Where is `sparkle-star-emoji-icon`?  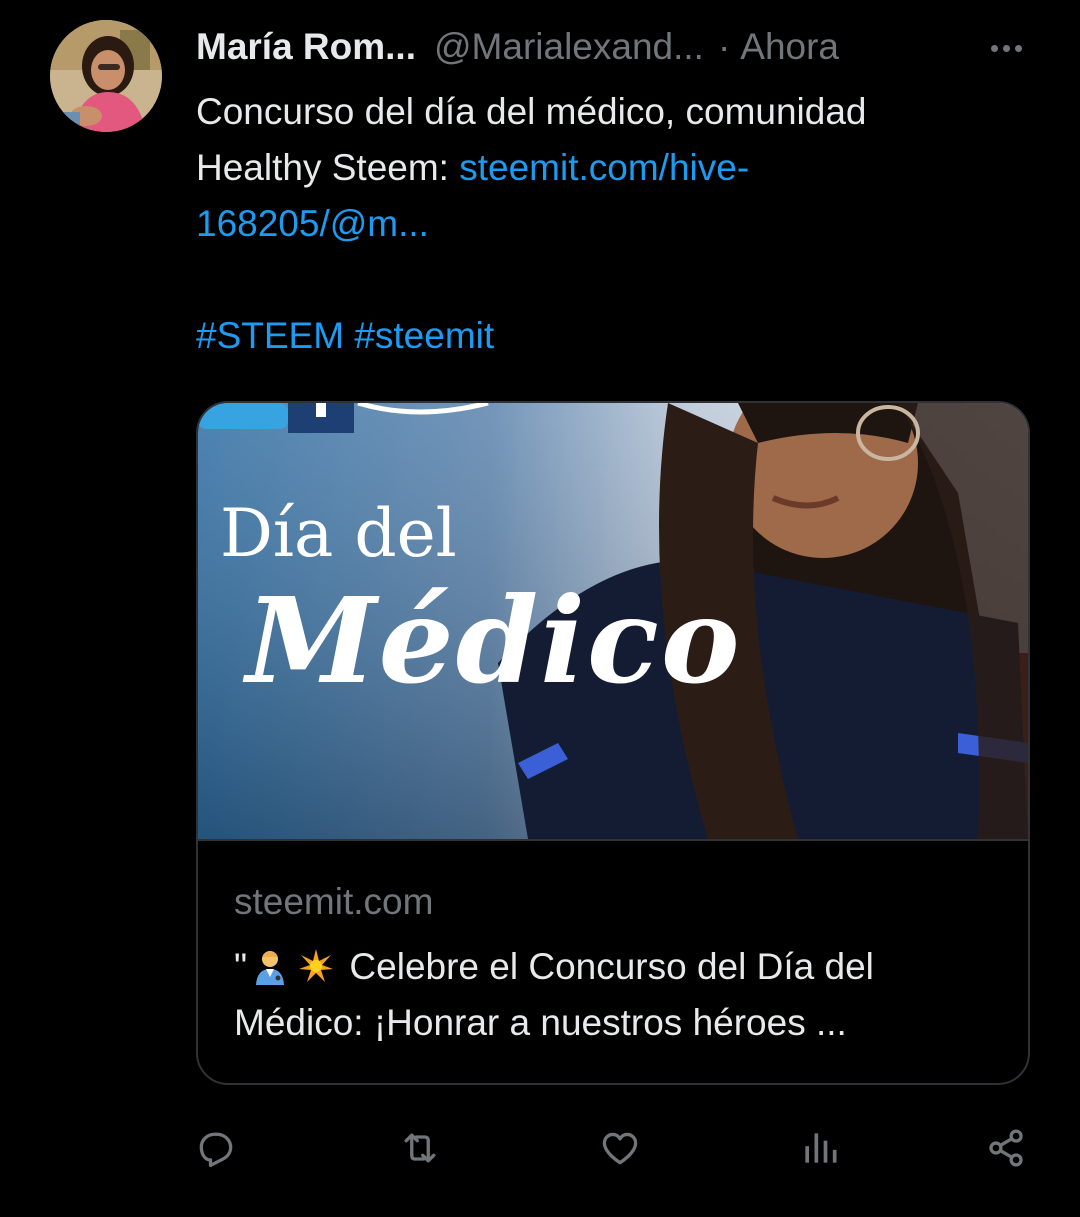
sparkle-star-emoji-icon is located at coordinates (316, 965).